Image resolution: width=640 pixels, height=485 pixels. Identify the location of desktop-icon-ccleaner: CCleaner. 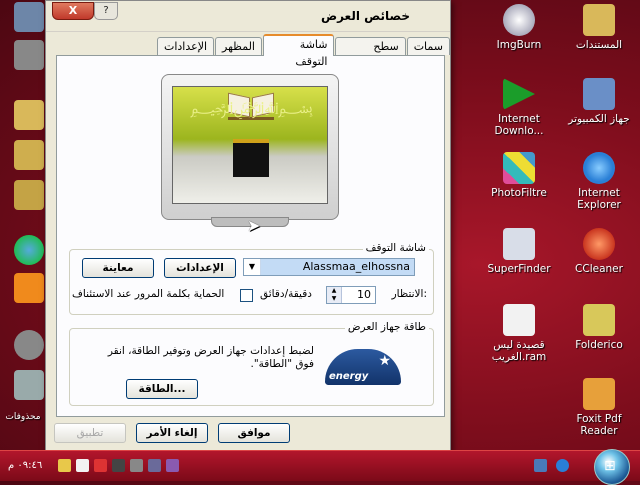
(599, 251).